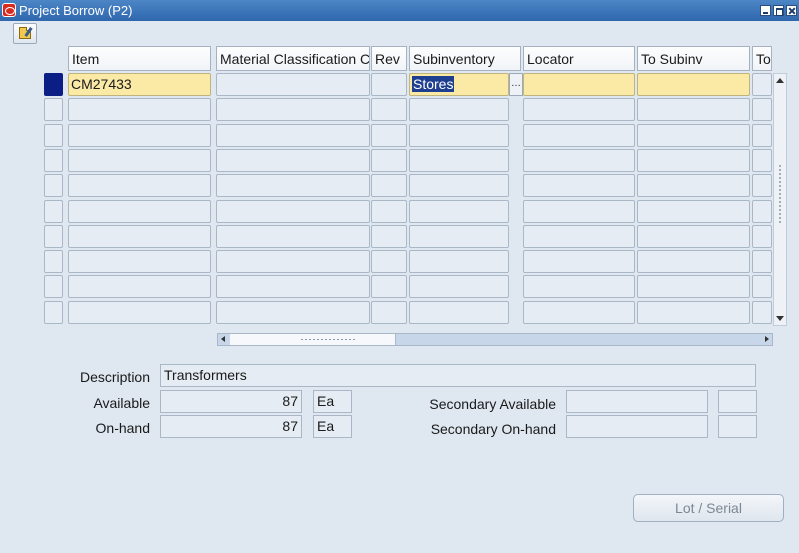 Image resolution: width=799 pixels, height=553 pixels. Describe the element at coordinates (737, 426) in the screenshot. I see `secondary-onhand-uom-field` at that location.